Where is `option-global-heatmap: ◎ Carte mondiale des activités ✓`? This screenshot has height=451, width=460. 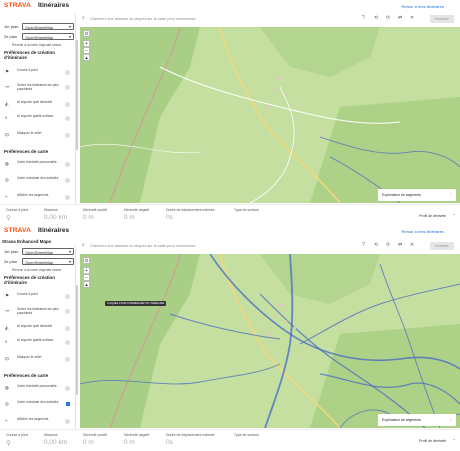
option-global-heatmap: ◎ Carte mondiale des activités ✓ is located at coordinates (38, 404).